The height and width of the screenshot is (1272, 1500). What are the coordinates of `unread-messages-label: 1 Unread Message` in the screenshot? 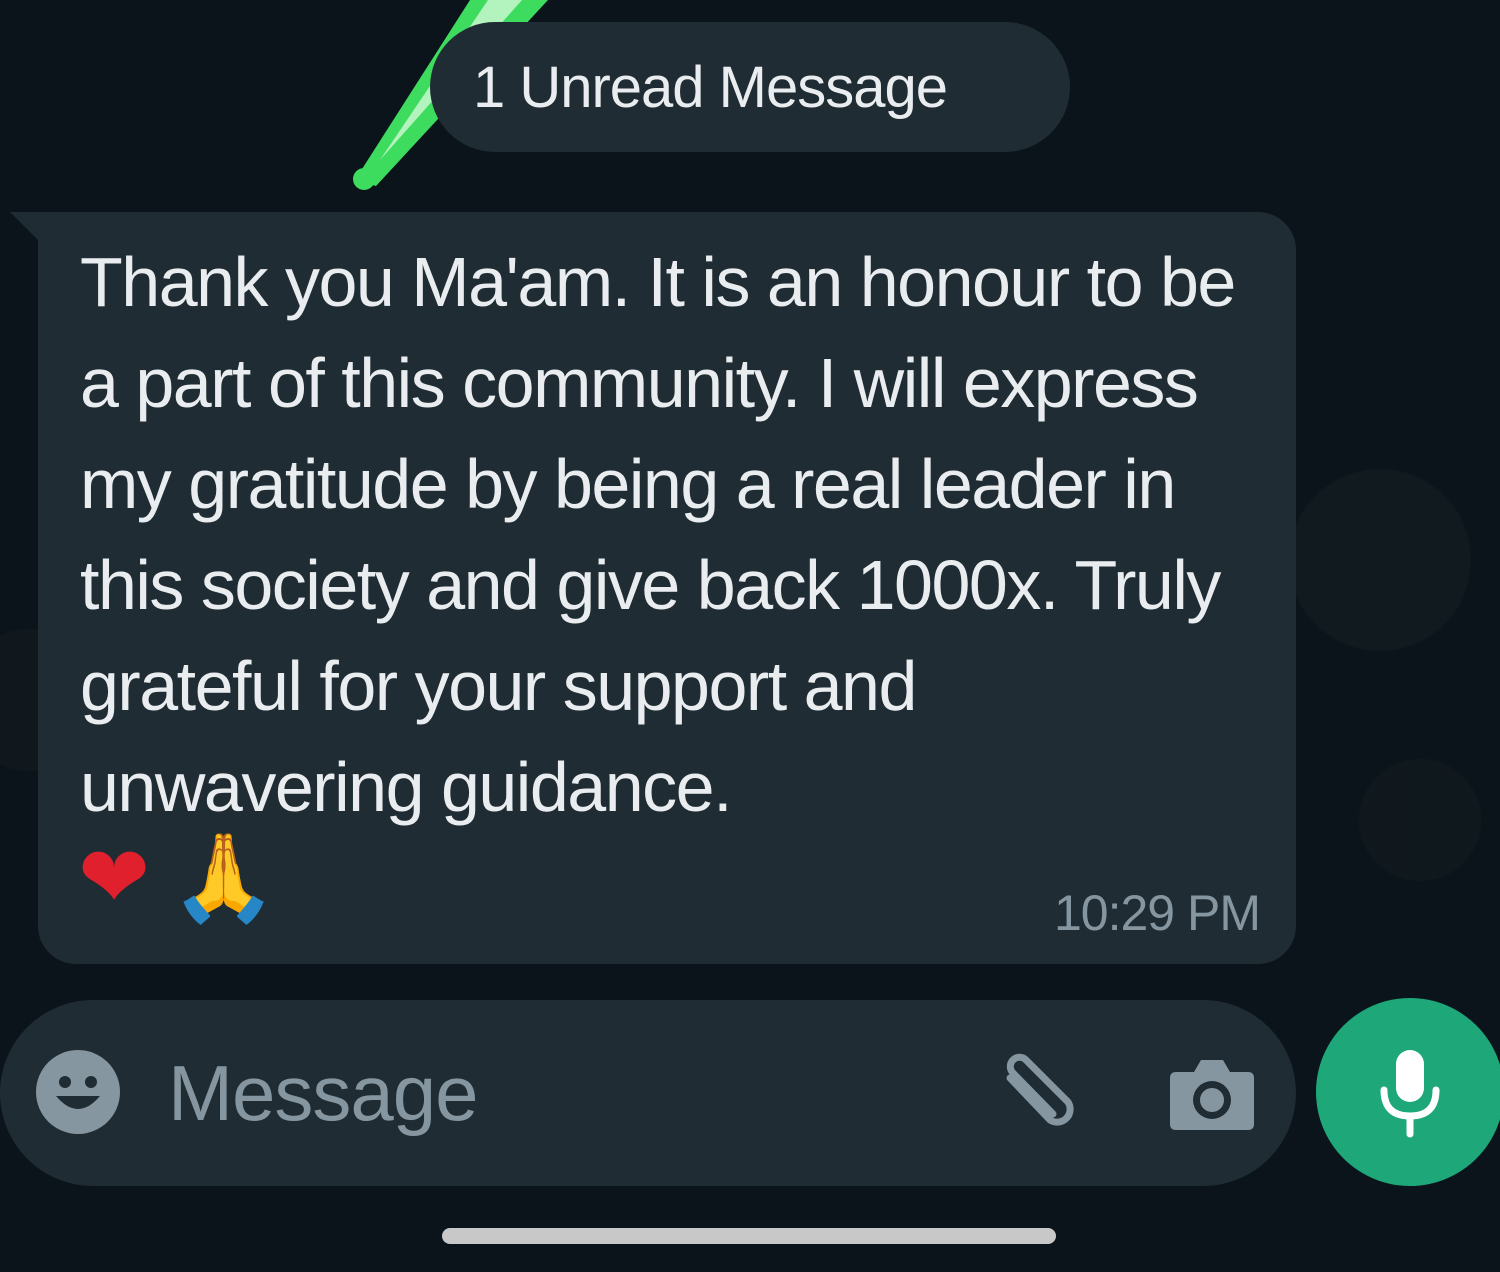 It's located at (710, 87).